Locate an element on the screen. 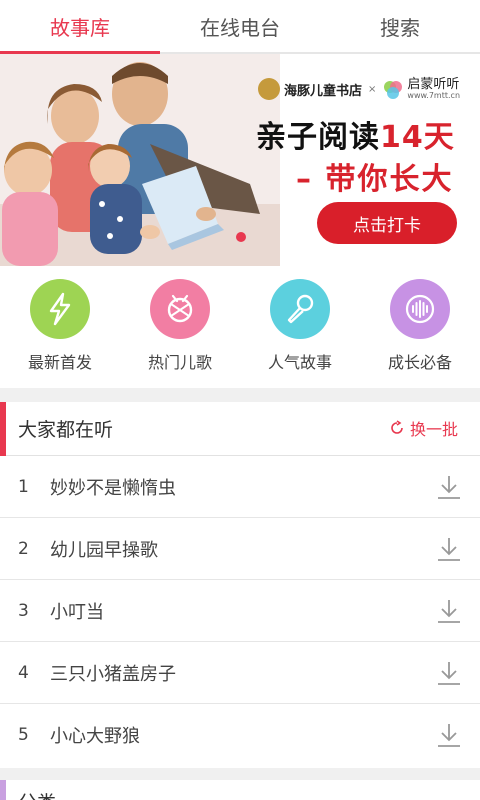  track-row: 1 妙妙不是懒惰虫 is located at coordinates (240, 487).